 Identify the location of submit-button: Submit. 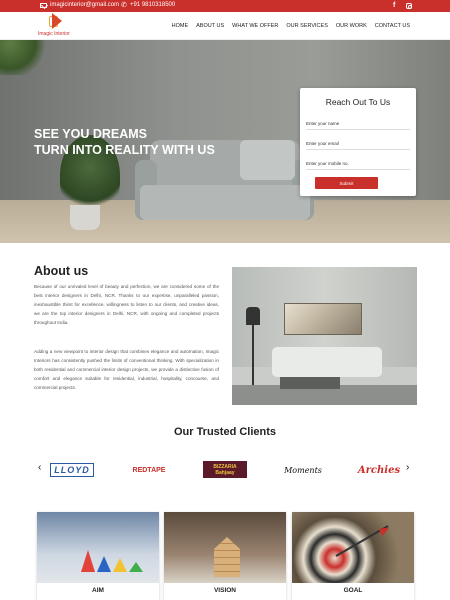
(346, 183).